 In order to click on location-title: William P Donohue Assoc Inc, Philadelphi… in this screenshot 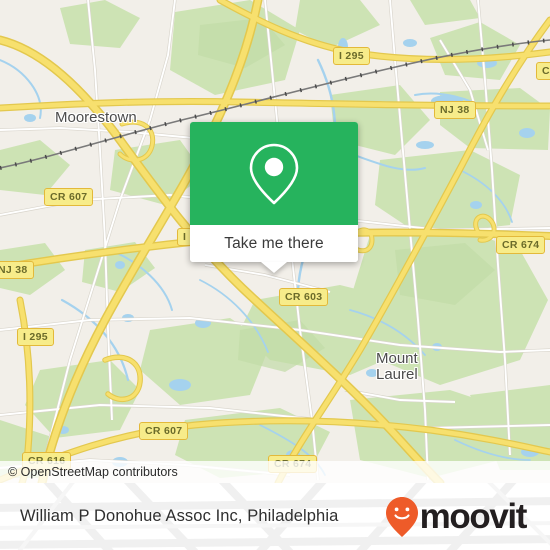, I will do `click(179, 516)`.